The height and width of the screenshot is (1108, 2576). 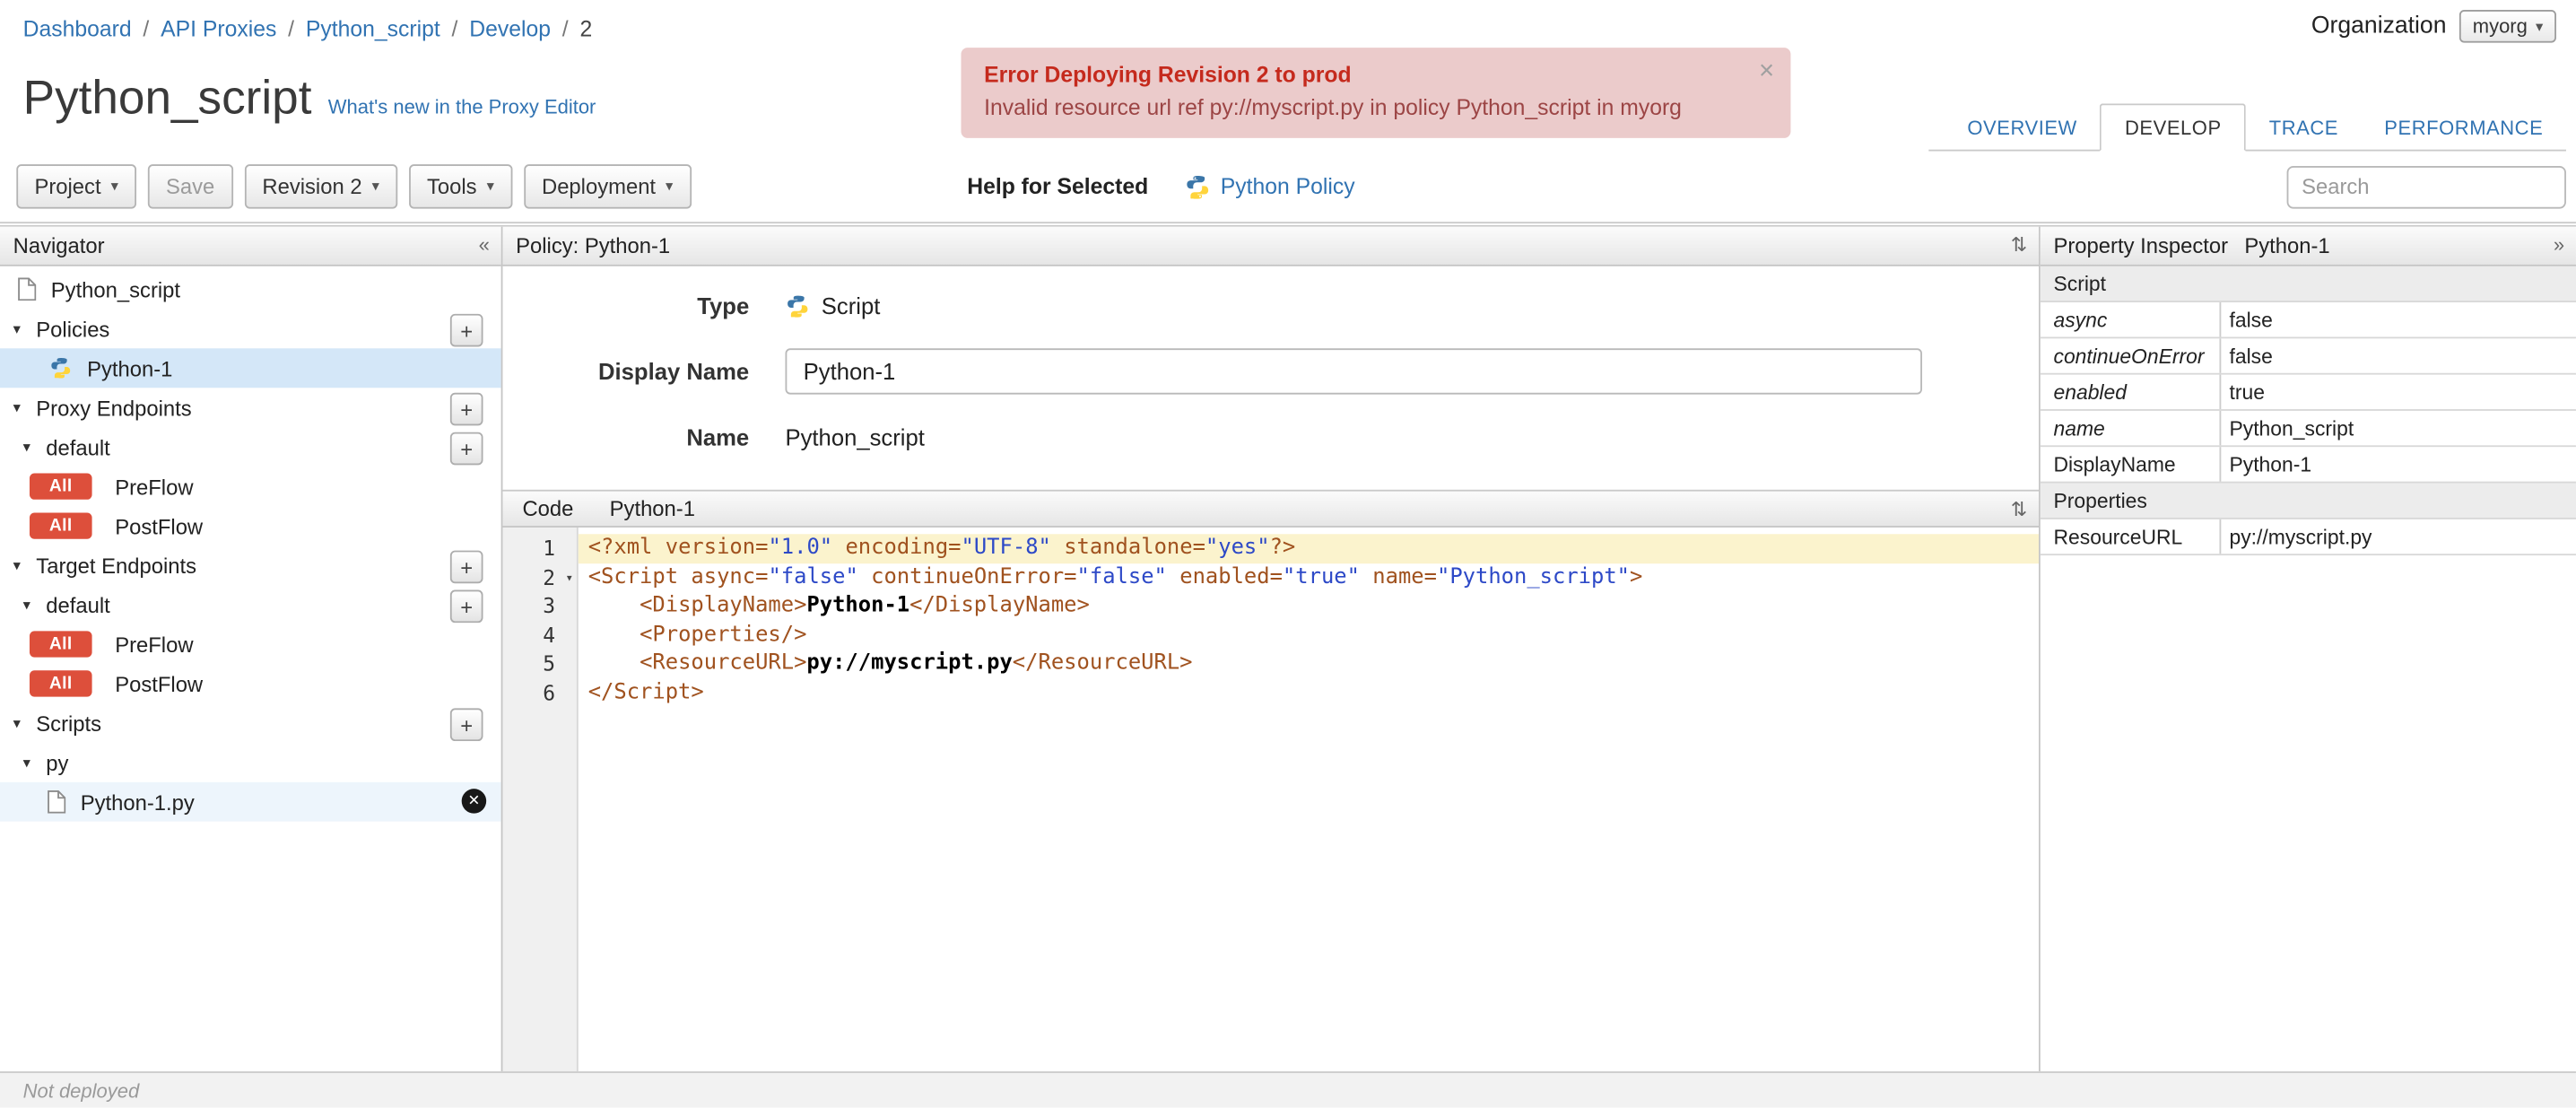 I want to click on fold-icon: ▾, so click(x=569, y=577).